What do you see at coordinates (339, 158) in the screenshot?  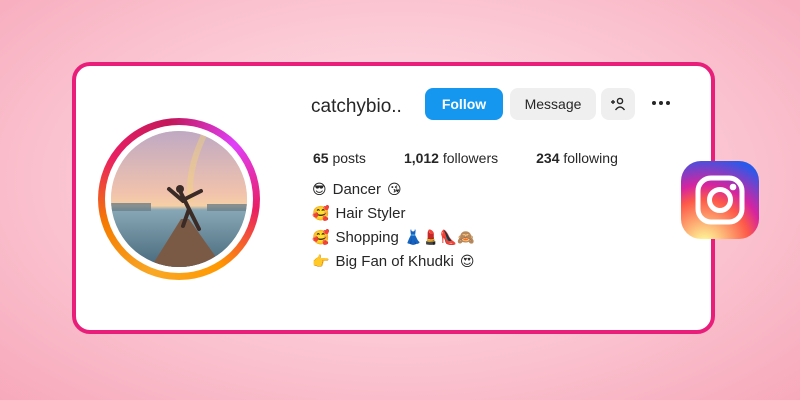 I see `posts-stat: 65 posts` at bounding box center [339, 158].